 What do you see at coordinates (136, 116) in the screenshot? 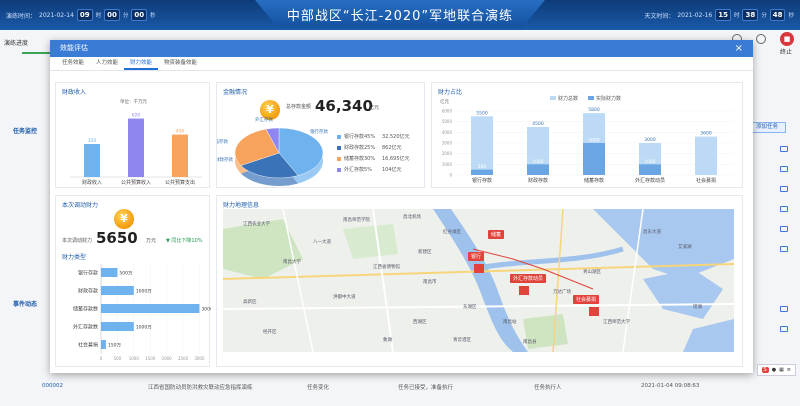
I see `revenue-bar-value: 620` at bounding box center [136, 116].